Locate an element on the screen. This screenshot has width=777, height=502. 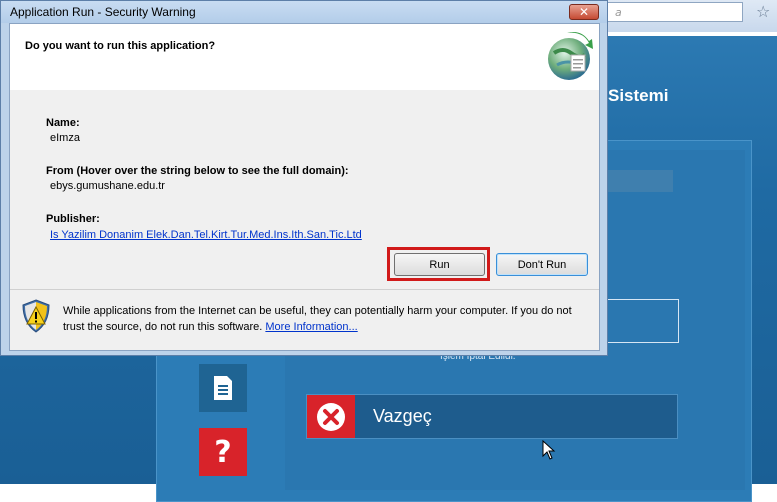
site-title: Sistemi is located at coordinates (638, 95).